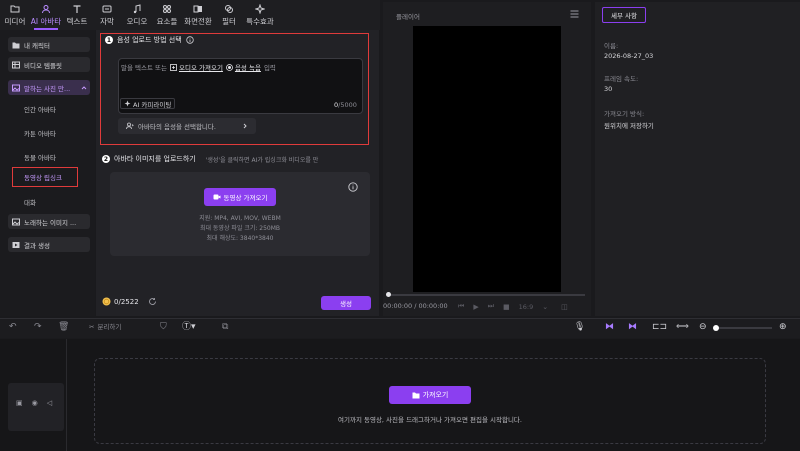  What do you see at coordinates (229, 67) in the screenshot?
I see `record-icon` at bounding box center [229, 67].